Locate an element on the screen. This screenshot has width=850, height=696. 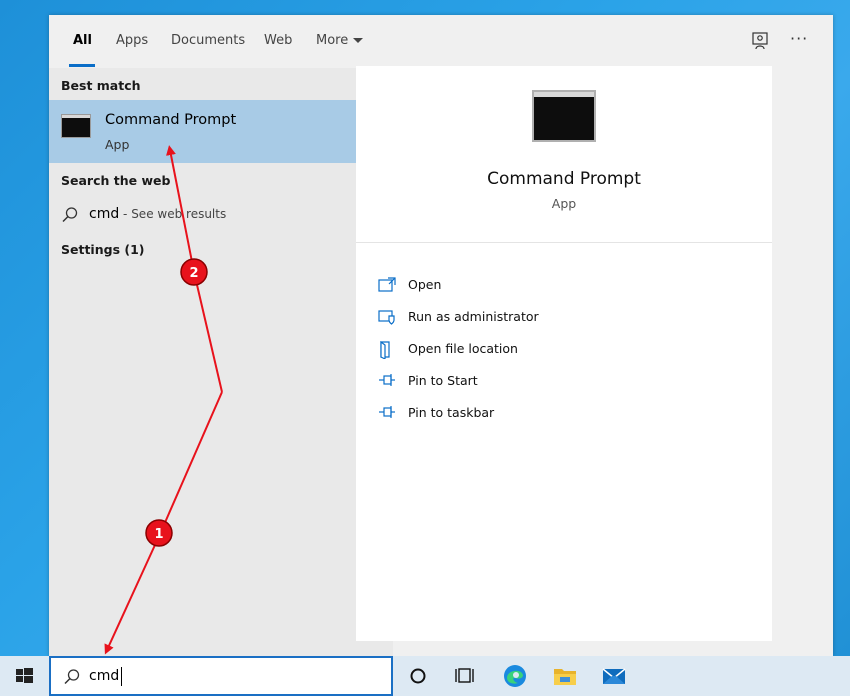
web-query-text: cmd is located at coordinates (104, 214).